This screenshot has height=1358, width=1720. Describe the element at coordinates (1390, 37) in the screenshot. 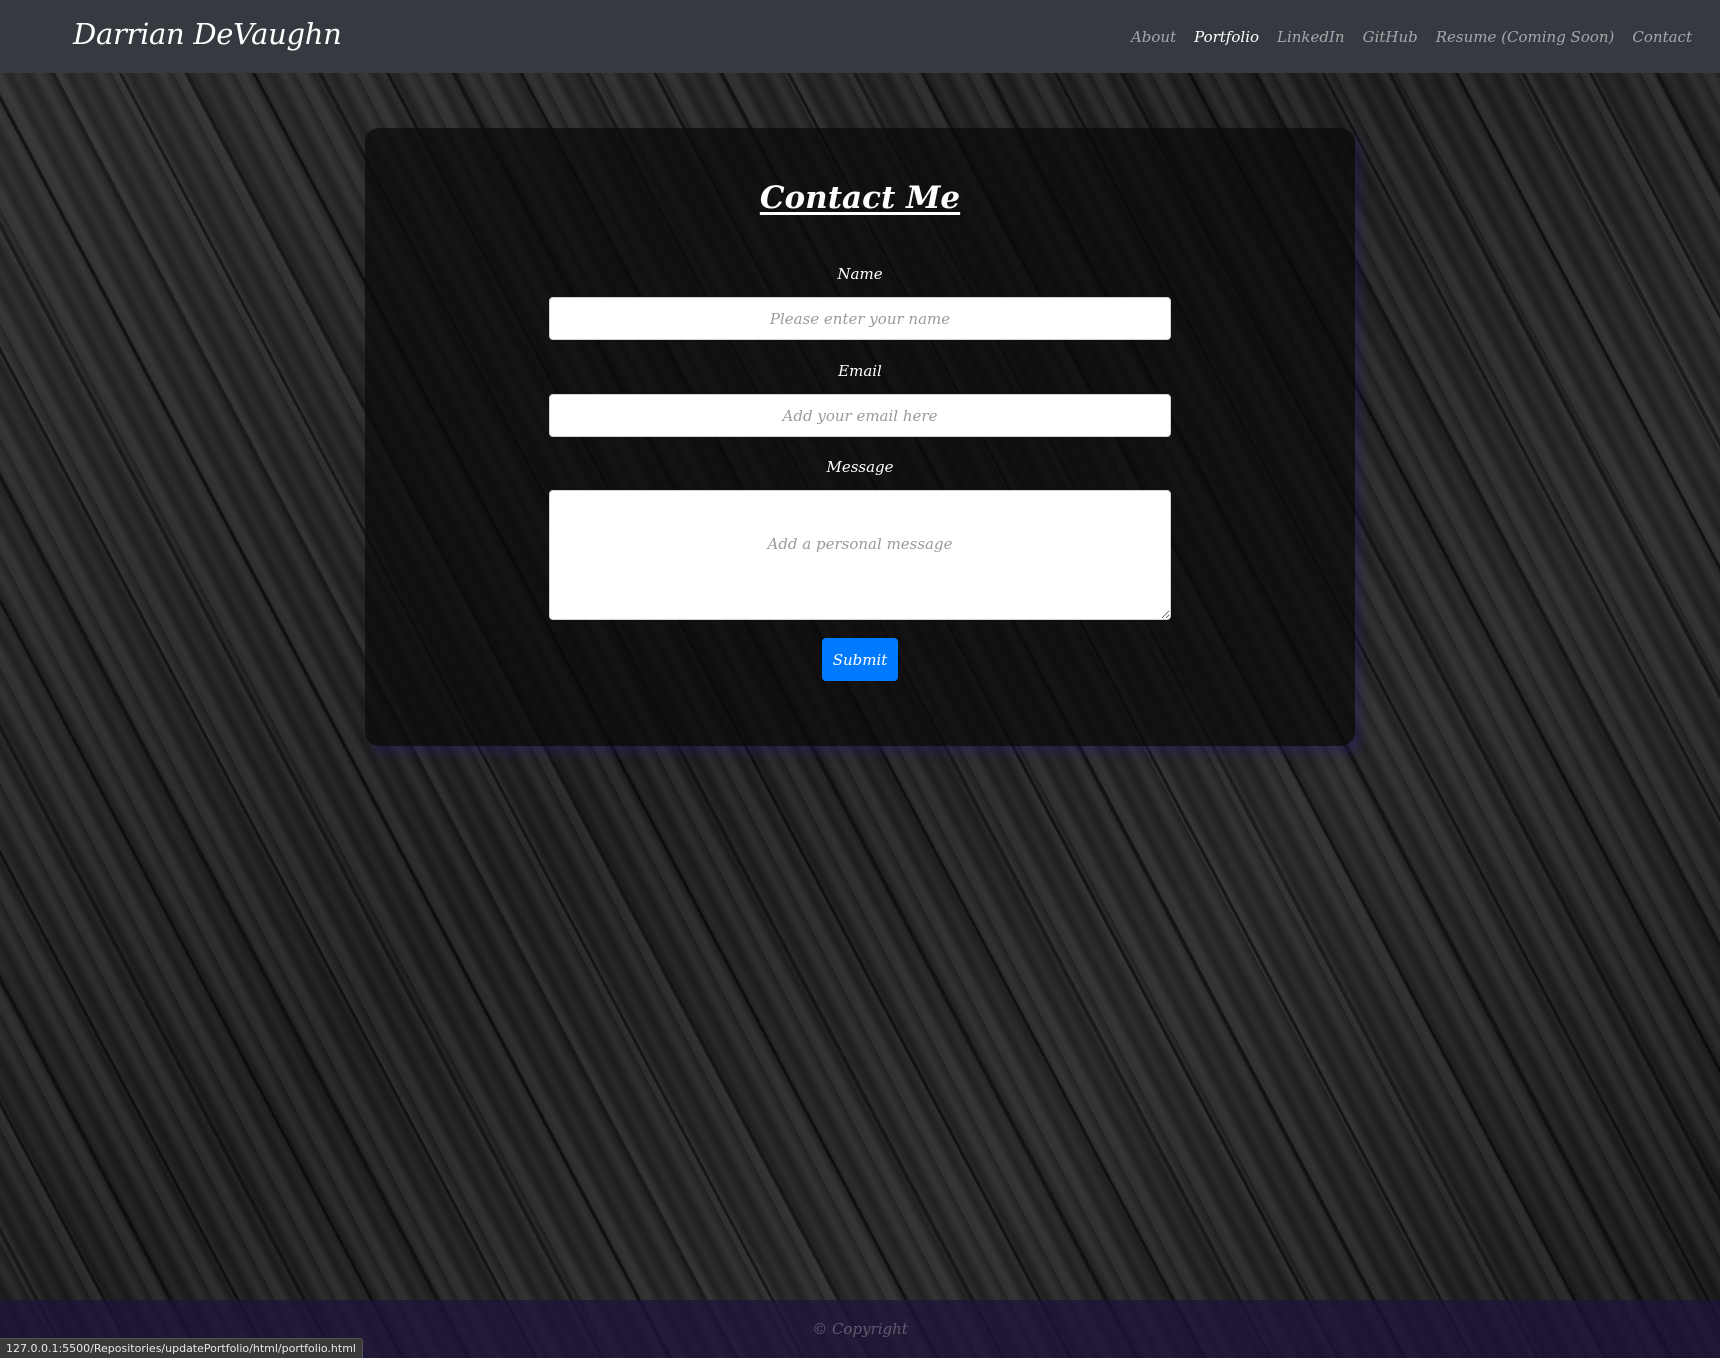

I see `nav-link-github: GitHub` at that location.